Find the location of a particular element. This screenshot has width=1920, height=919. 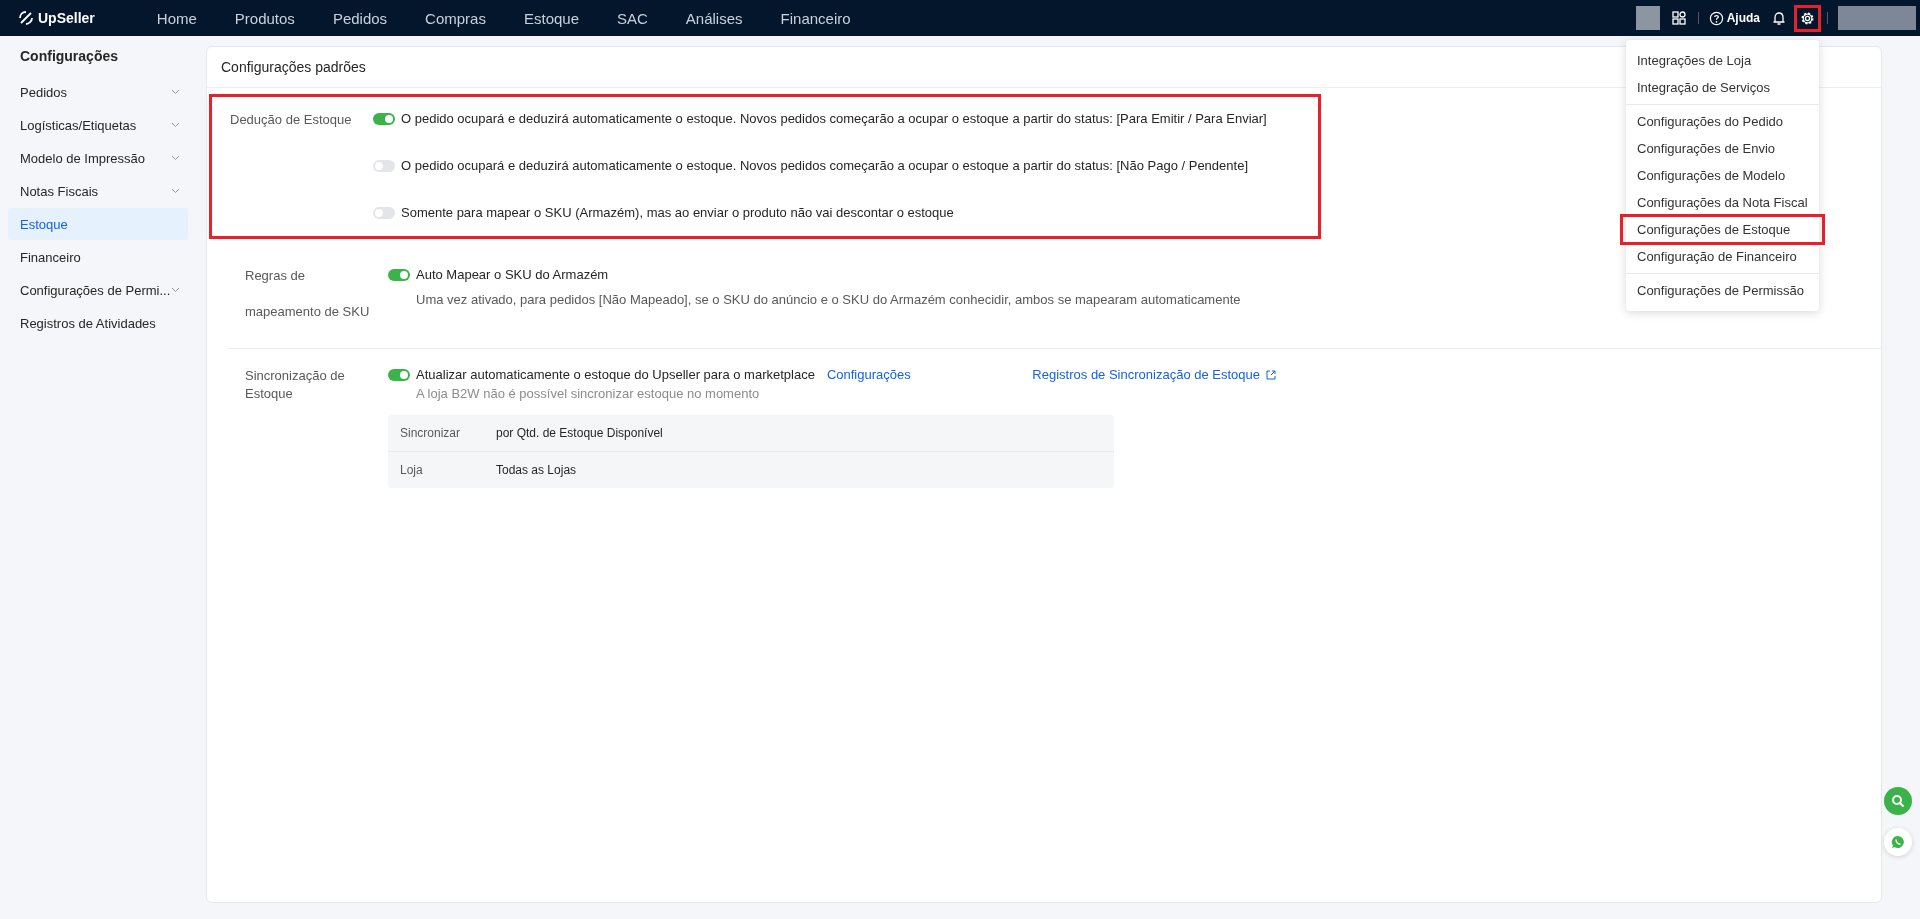

logo-icon is located at coordinates (26, 18).